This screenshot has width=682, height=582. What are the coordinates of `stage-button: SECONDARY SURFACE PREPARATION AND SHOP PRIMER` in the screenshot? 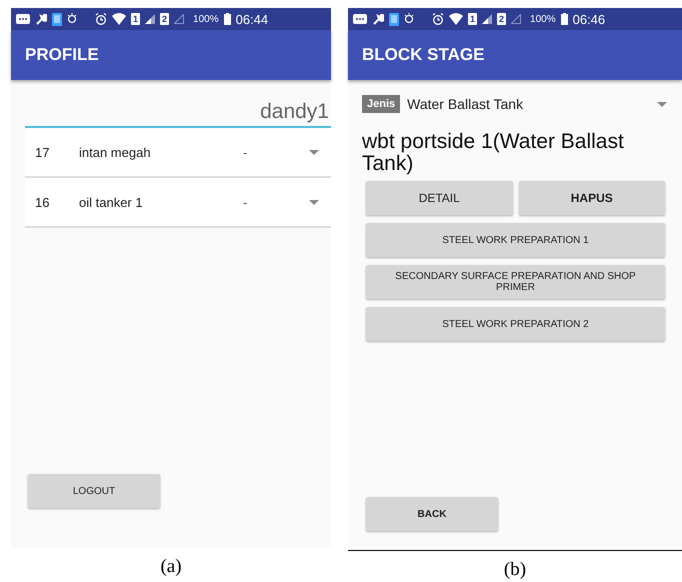 It's located at (515, 282).